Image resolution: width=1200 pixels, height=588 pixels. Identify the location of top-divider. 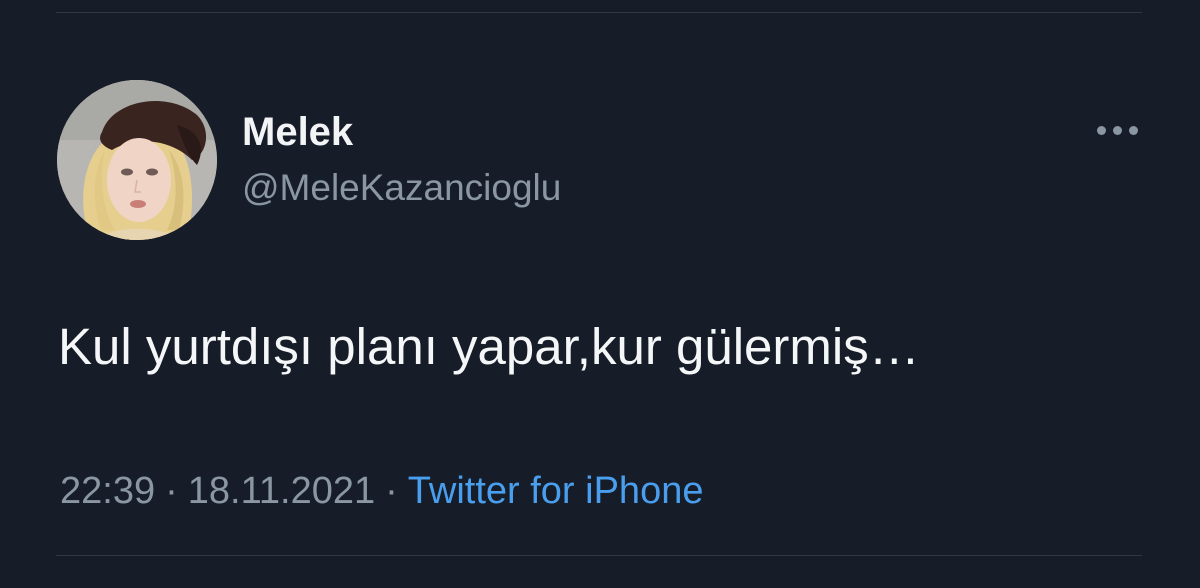
(599, 12).